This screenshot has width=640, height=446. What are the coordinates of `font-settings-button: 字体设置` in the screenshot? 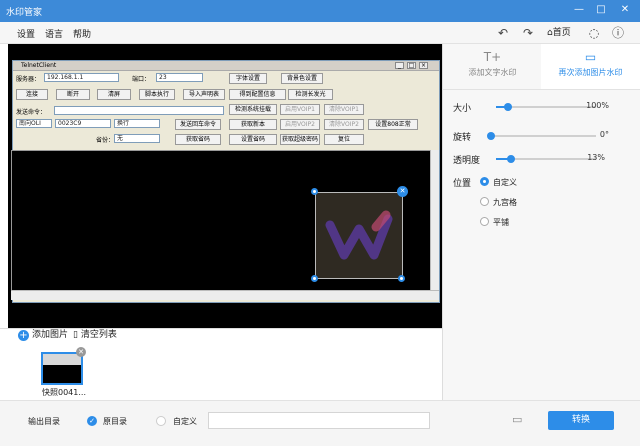 It's located at (248, 78).